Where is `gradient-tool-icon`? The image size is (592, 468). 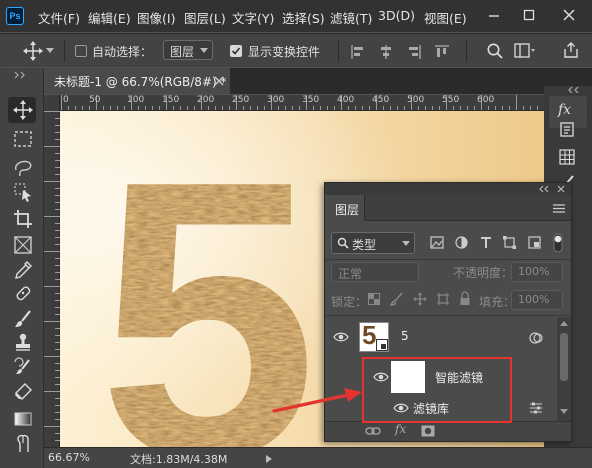
gradient-tool-icon is located at coordinates (23, 419).